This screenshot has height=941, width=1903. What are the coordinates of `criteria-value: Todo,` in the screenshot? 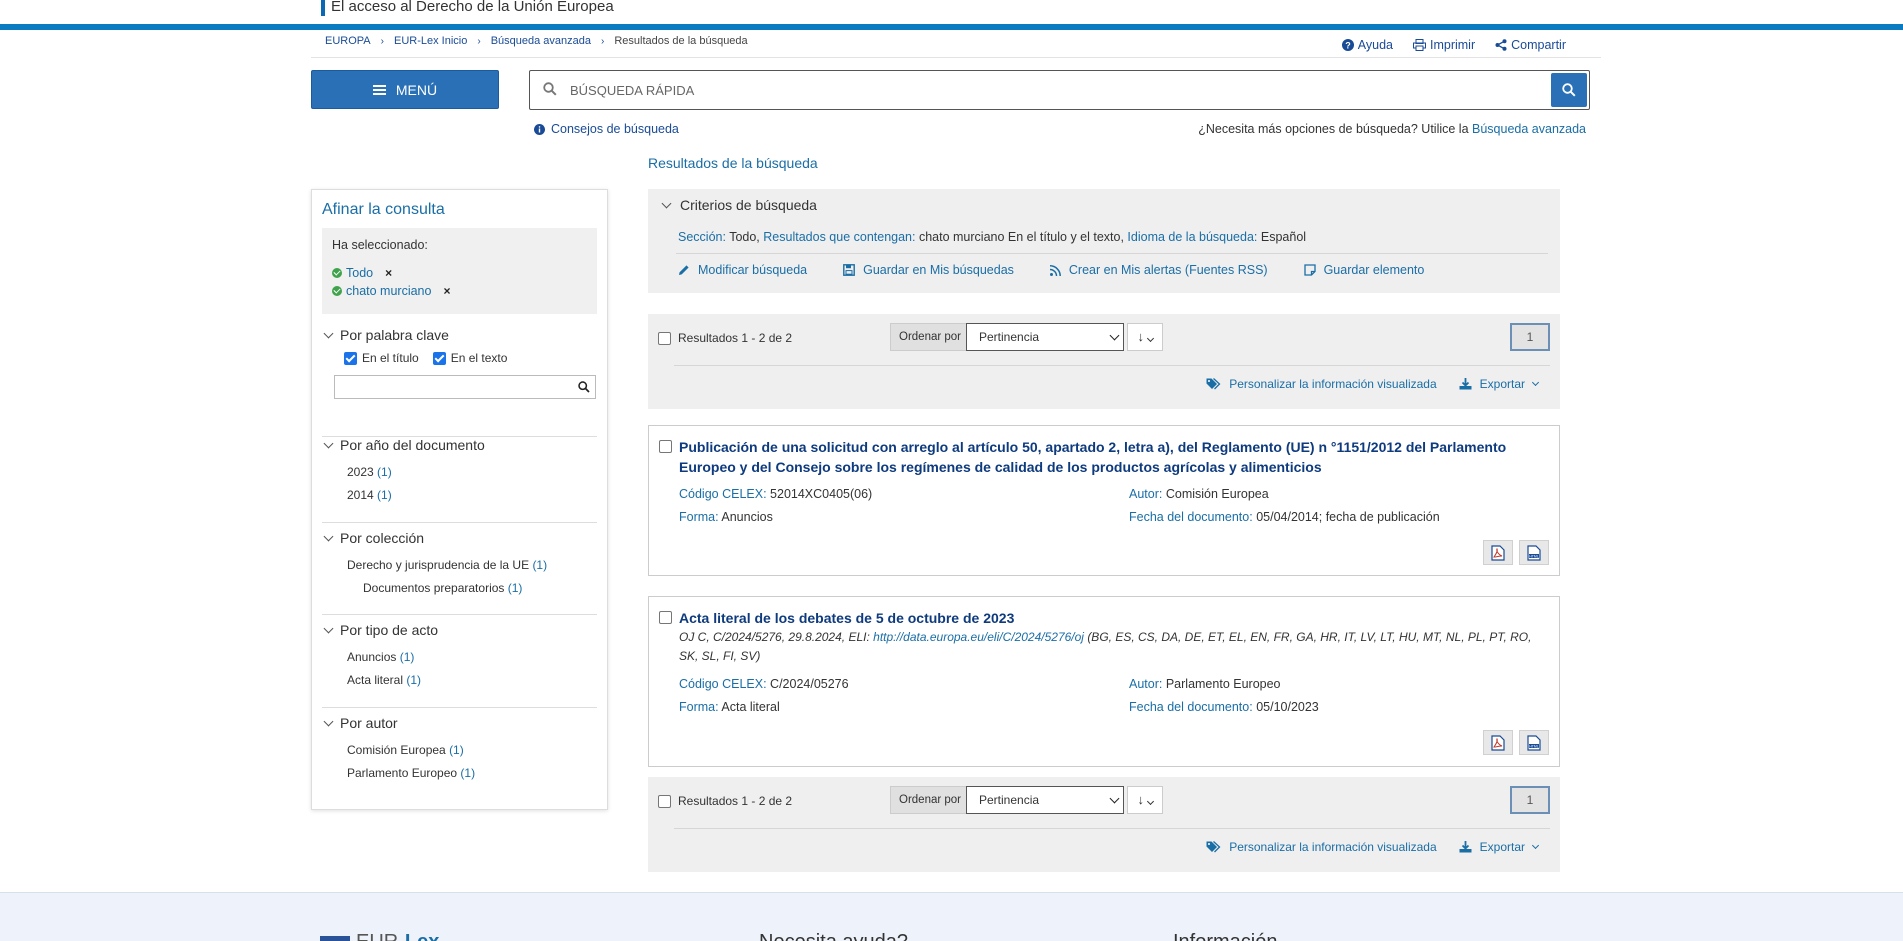 It's located at (744, 237).